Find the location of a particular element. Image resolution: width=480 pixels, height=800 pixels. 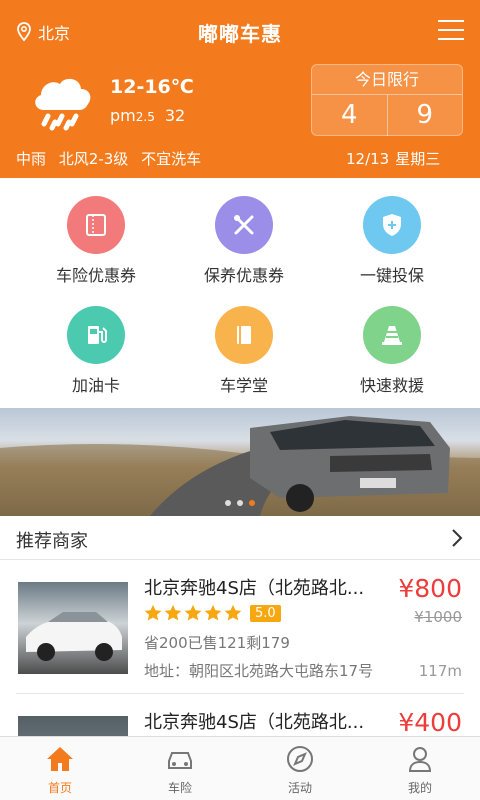

date-display: 12/13 星期三 is located at coordinates (393, 159).